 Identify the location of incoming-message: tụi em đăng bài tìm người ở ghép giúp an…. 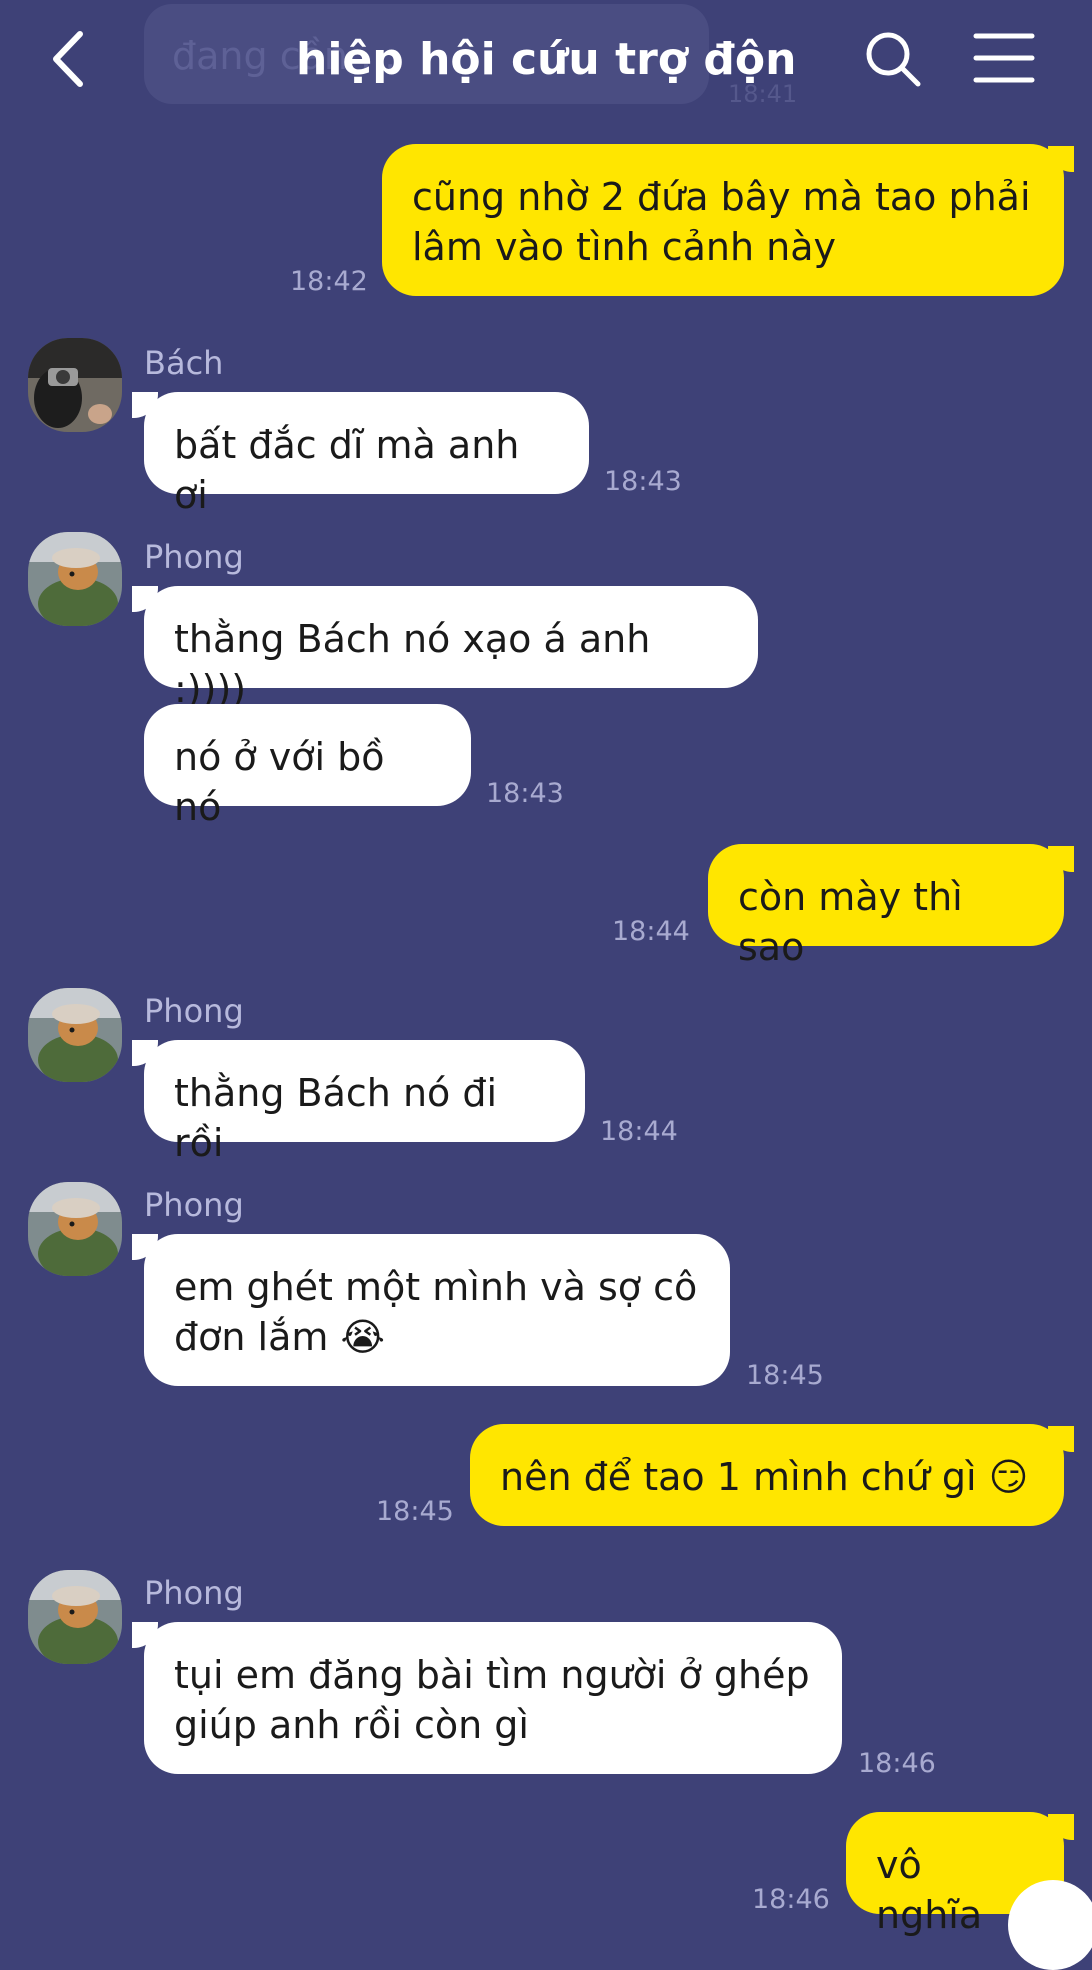
(493, 1698).